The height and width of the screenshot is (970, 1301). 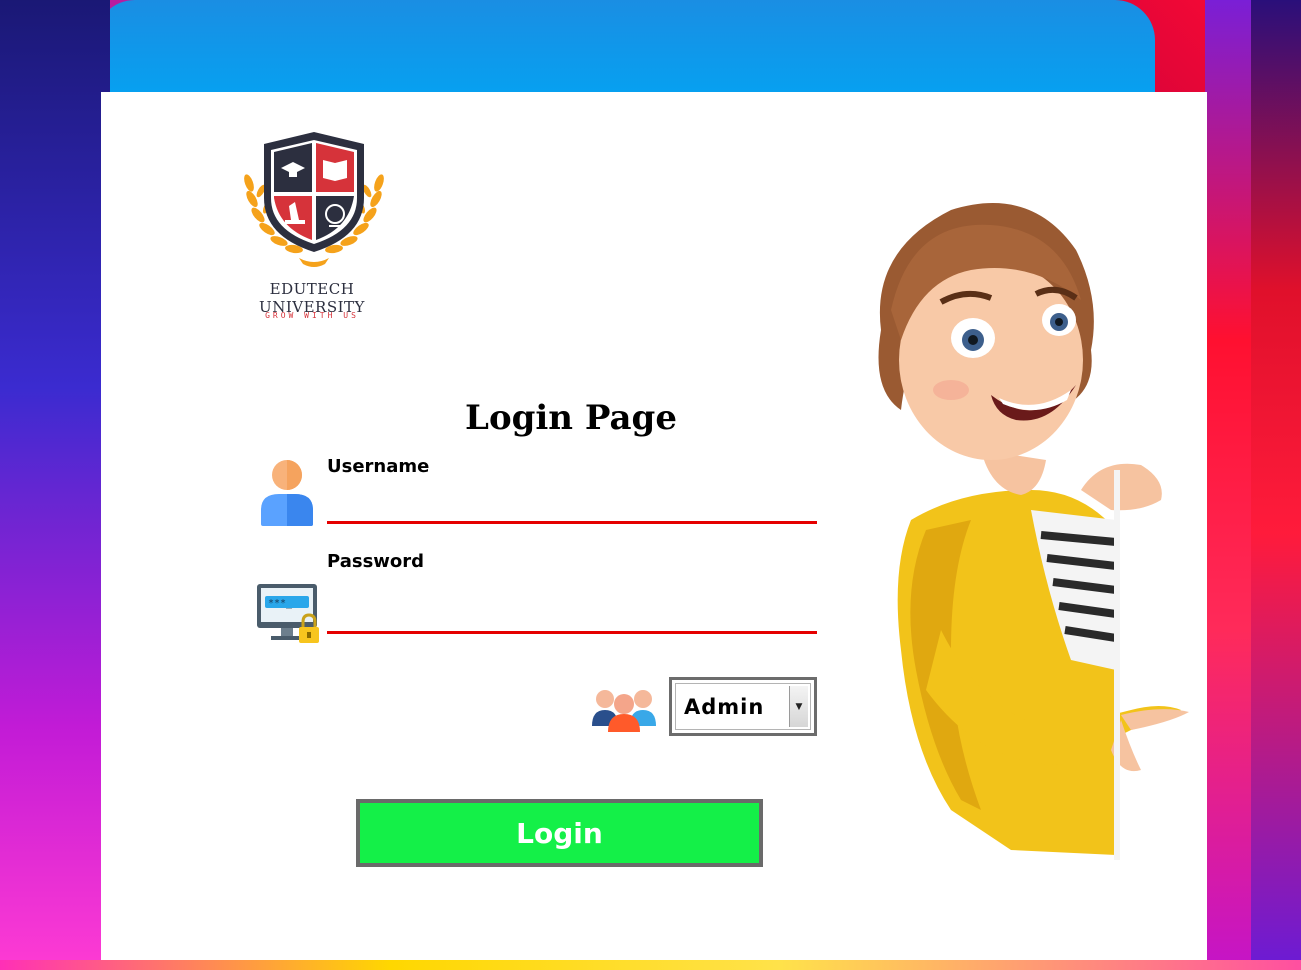 What do you see at coordinates (650, 965) in the screenshot?
I see `background-bottom-band` at bounding box center [650, 965].